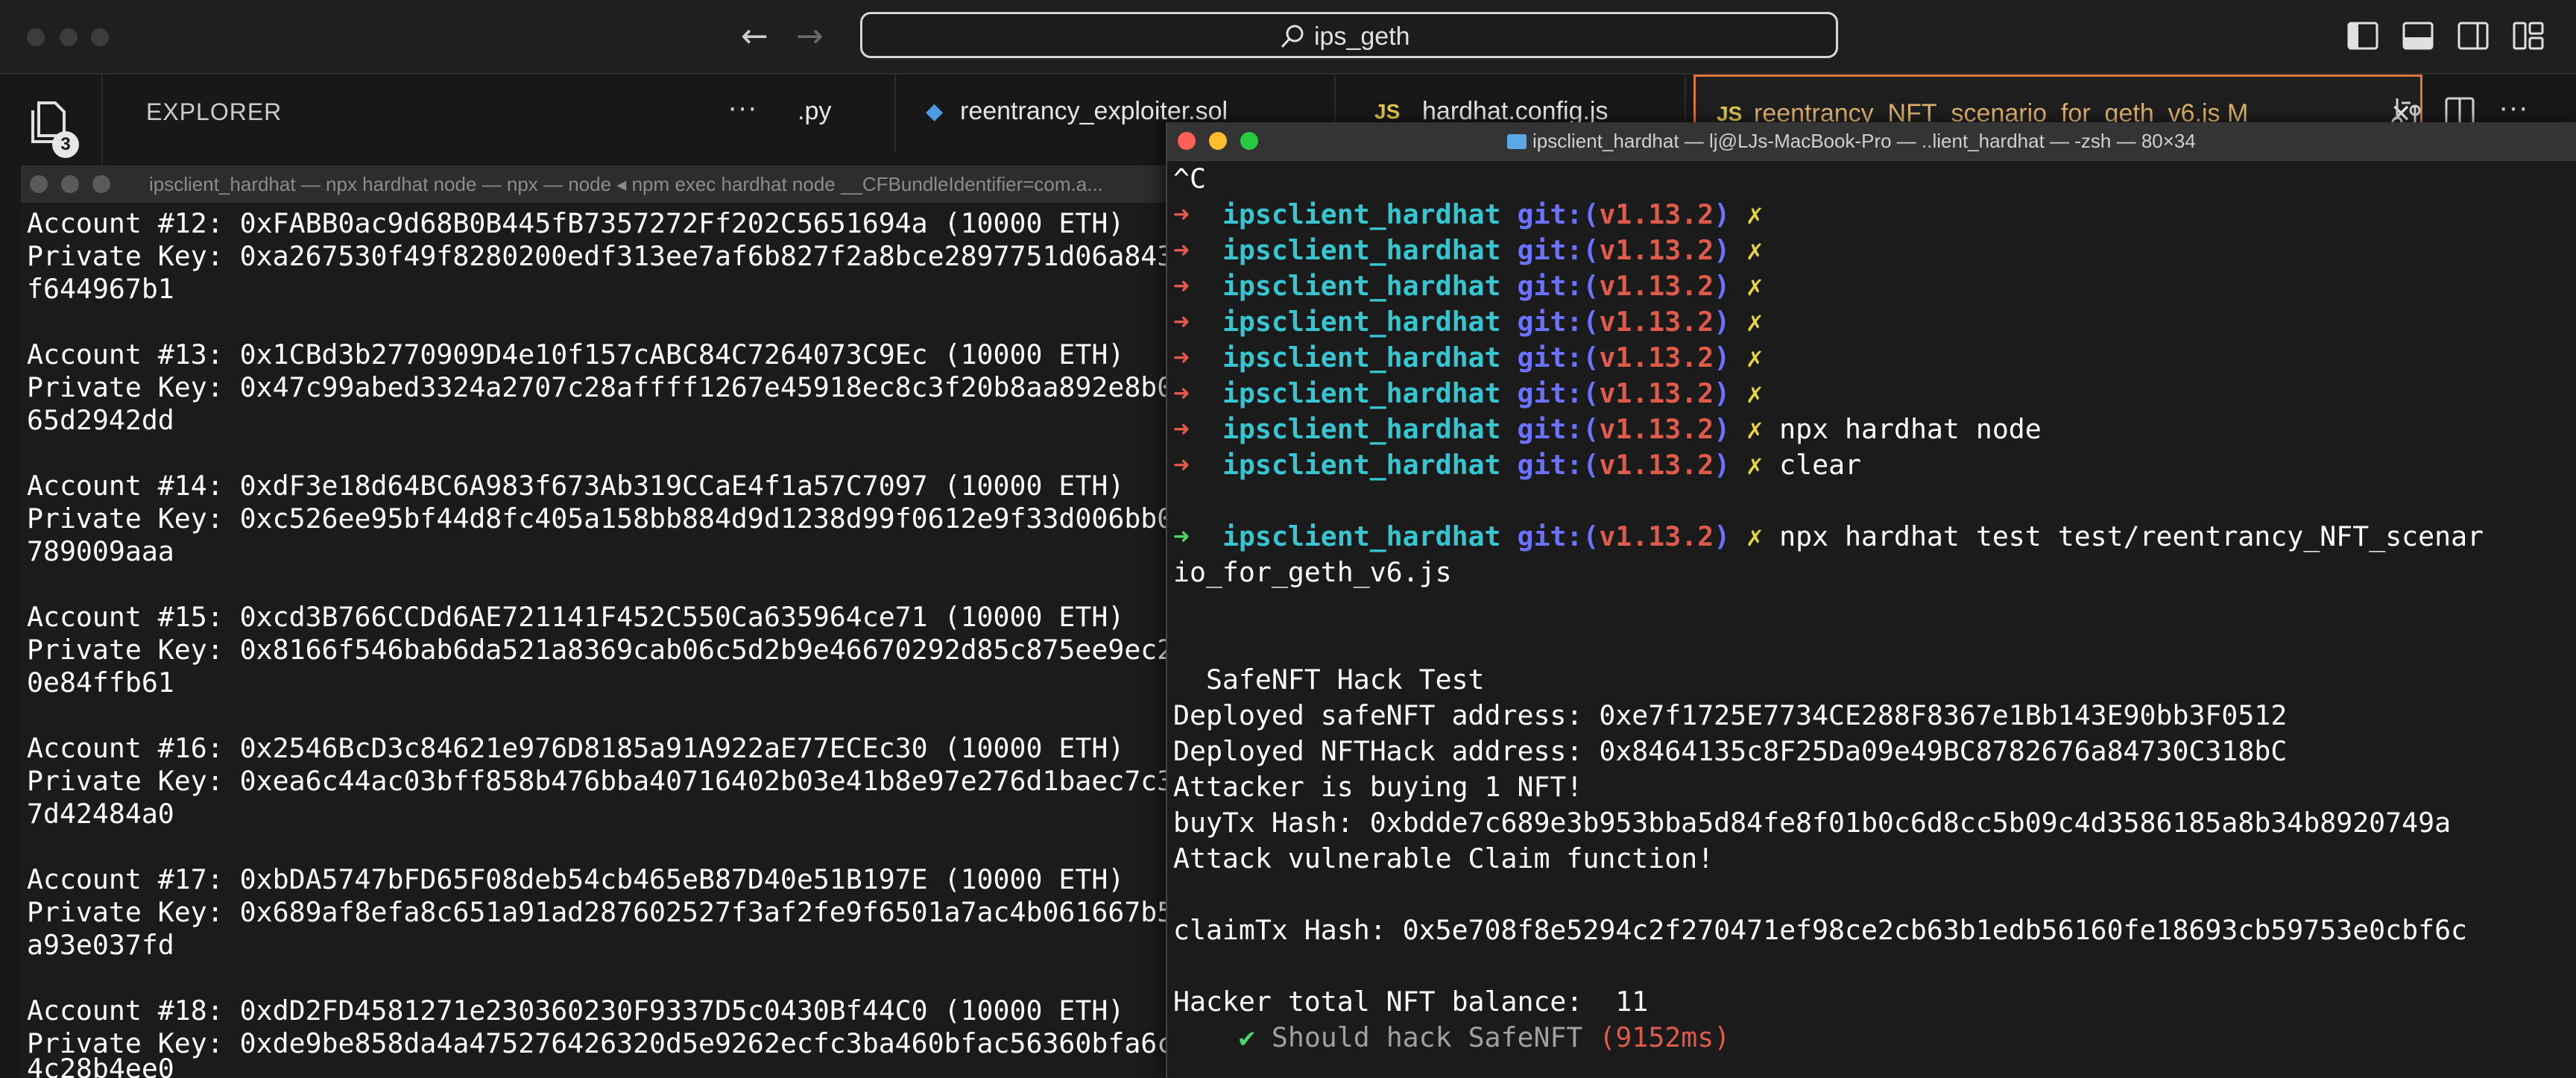 The height and width of the screenshot is (1078, 2576). I want to click on back-arrow-icon: ←, so click(754, 36).